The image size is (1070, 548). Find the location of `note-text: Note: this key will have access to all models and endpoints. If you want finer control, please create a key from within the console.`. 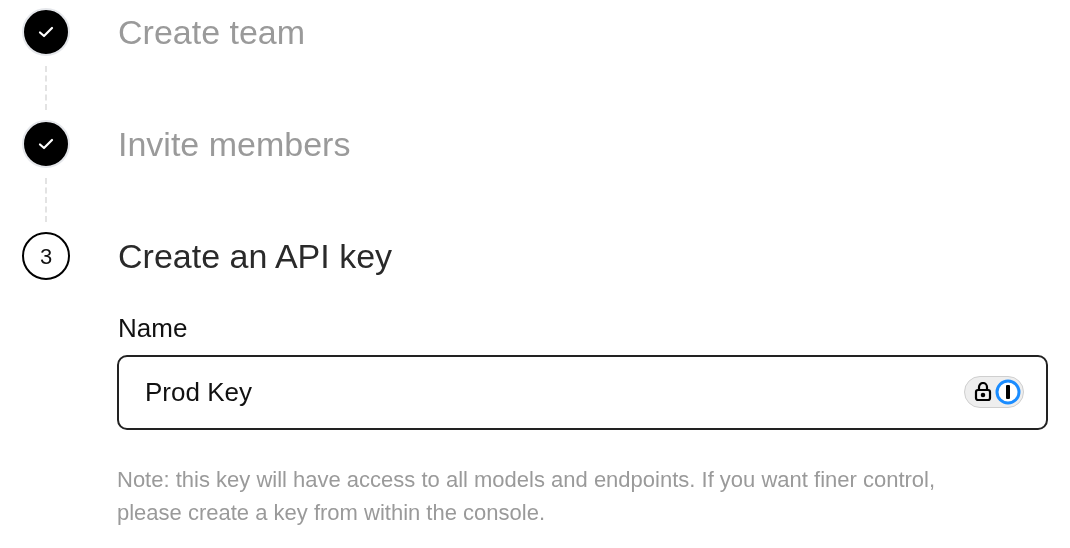

note-text: Note: this key will have access to all models and endpoints. If you want finer control, please create a key from within the console. is located at coordinates (527, 496).